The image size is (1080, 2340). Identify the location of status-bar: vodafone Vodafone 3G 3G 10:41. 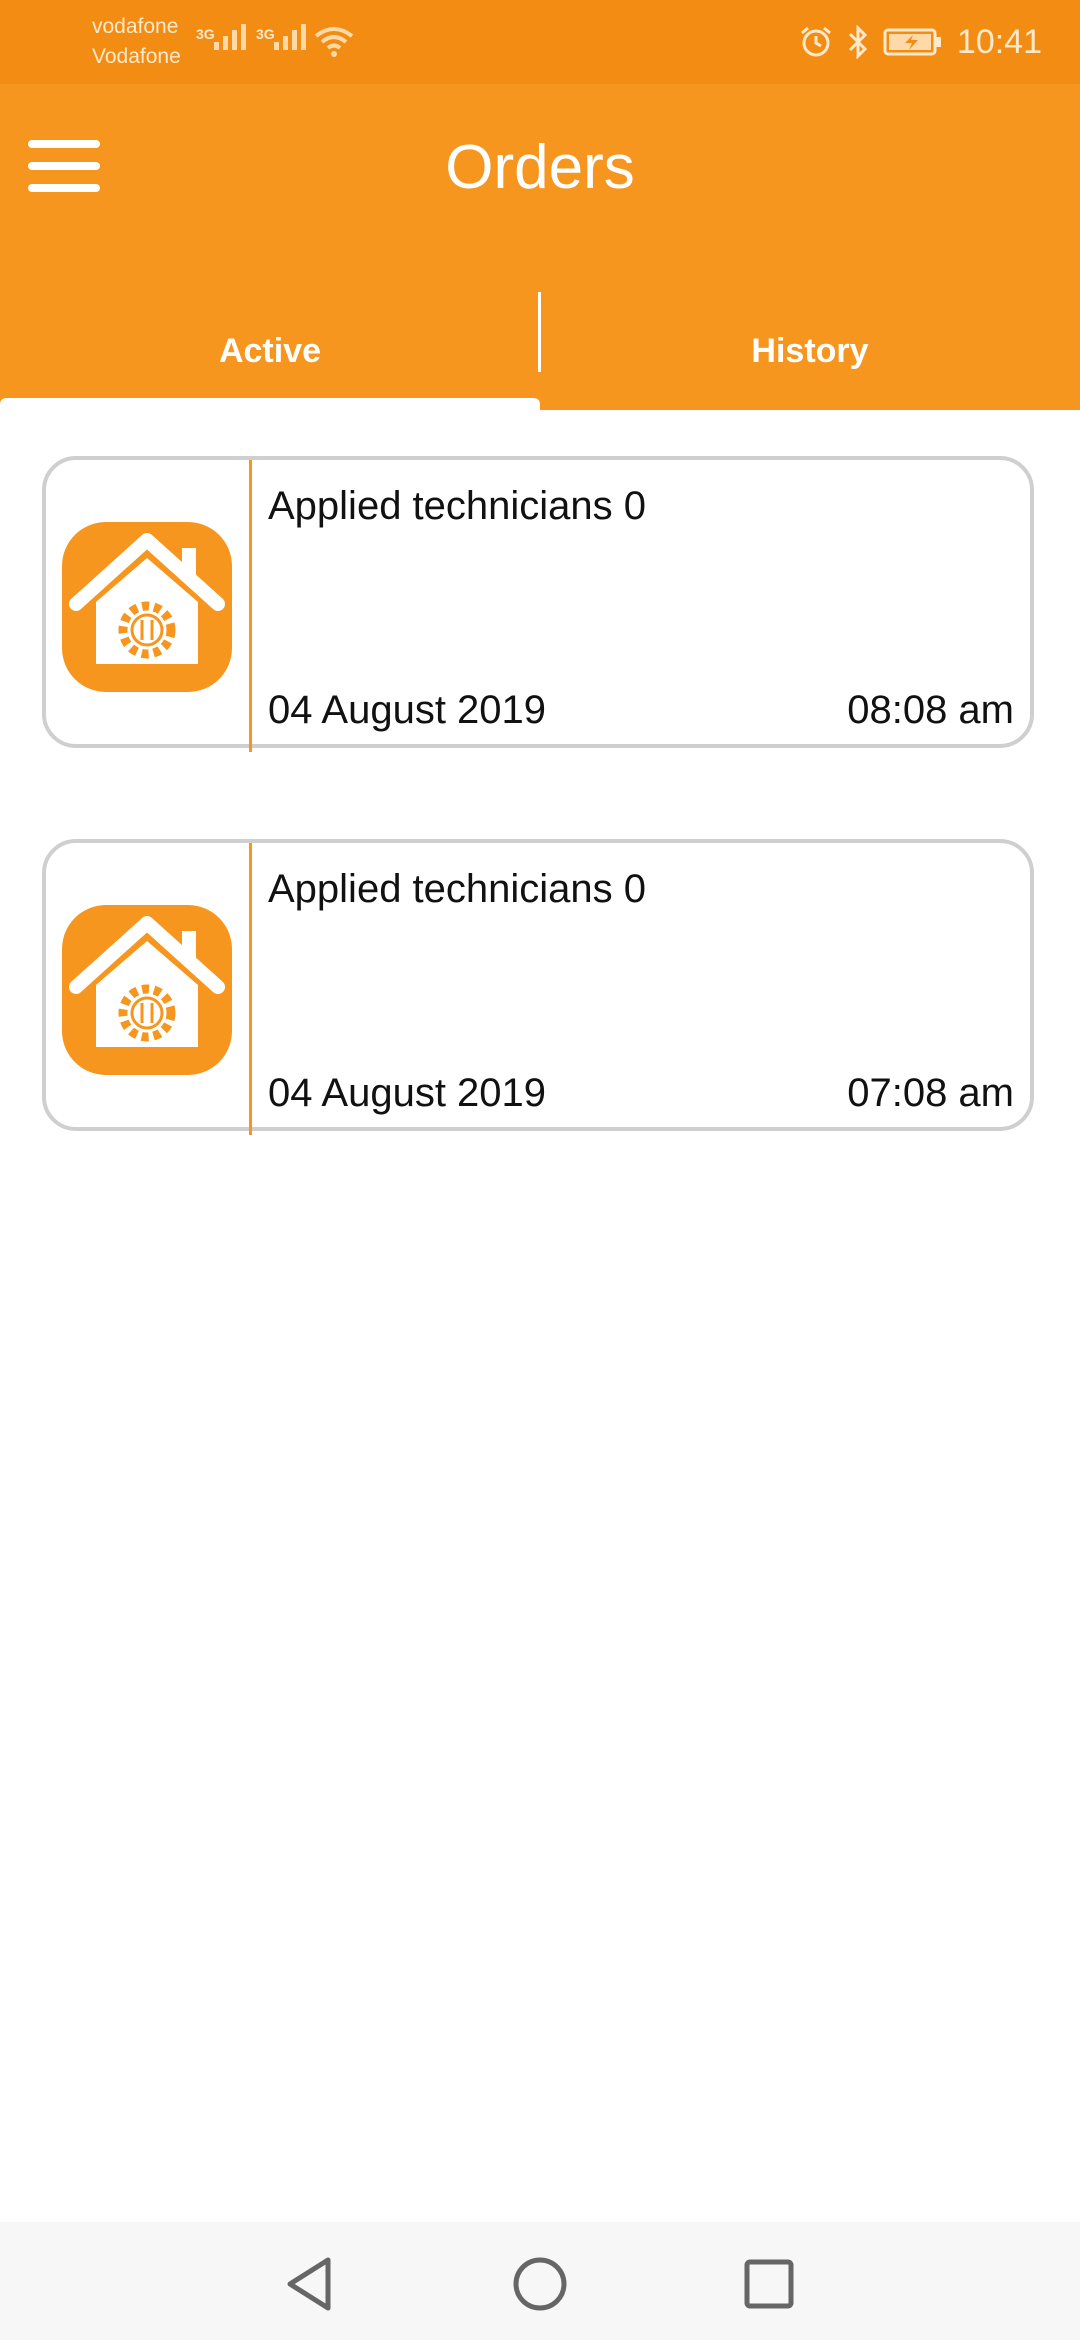
(540, 42).